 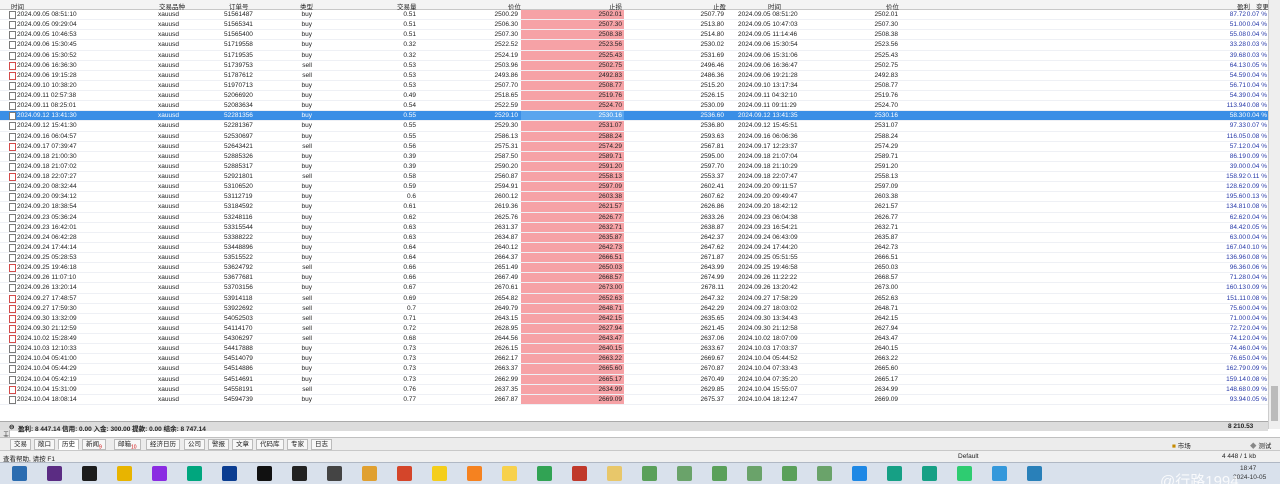 I want to click on market-tab: ■ 市场, so click(x=1181, y=445).